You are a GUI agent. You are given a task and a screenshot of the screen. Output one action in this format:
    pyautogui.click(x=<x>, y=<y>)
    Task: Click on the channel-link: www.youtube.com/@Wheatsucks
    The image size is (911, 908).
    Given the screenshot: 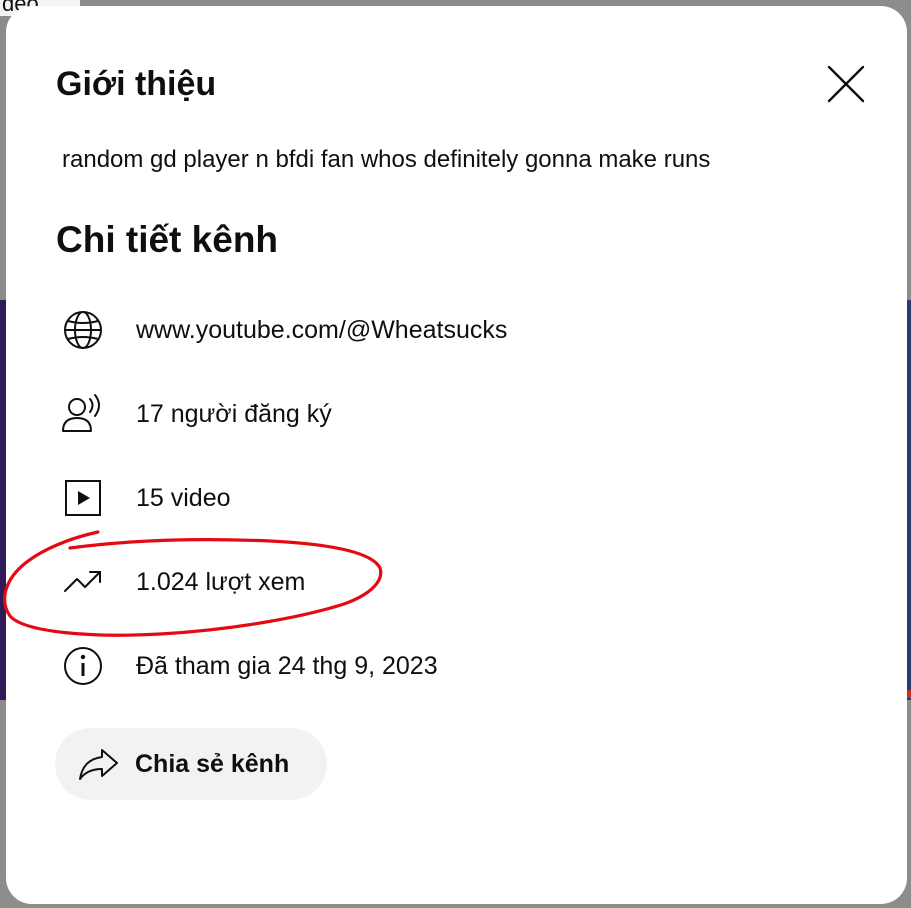 What is the action you would take?
    pyautogui.click(x=321, y=330)
    